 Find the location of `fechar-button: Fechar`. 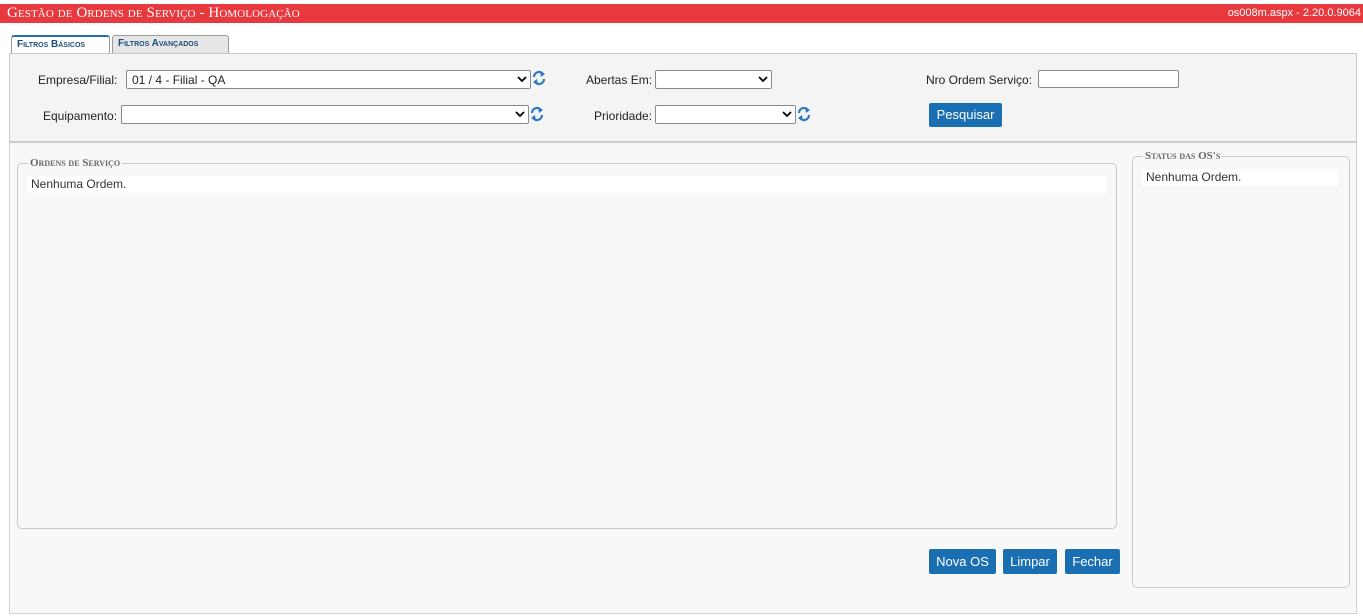

fechar-button: Fechar is located at coordinates (1092, 561).